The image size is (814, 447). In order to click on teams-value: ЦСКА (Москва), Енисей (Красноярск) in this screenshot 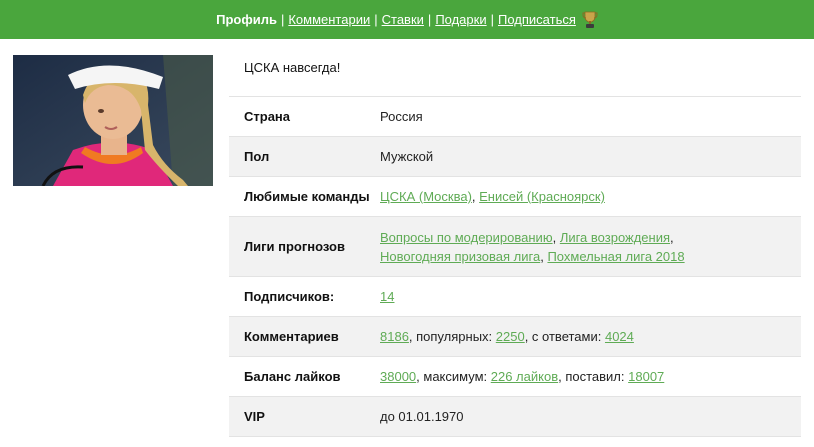, I will do `click(590, 197)`.